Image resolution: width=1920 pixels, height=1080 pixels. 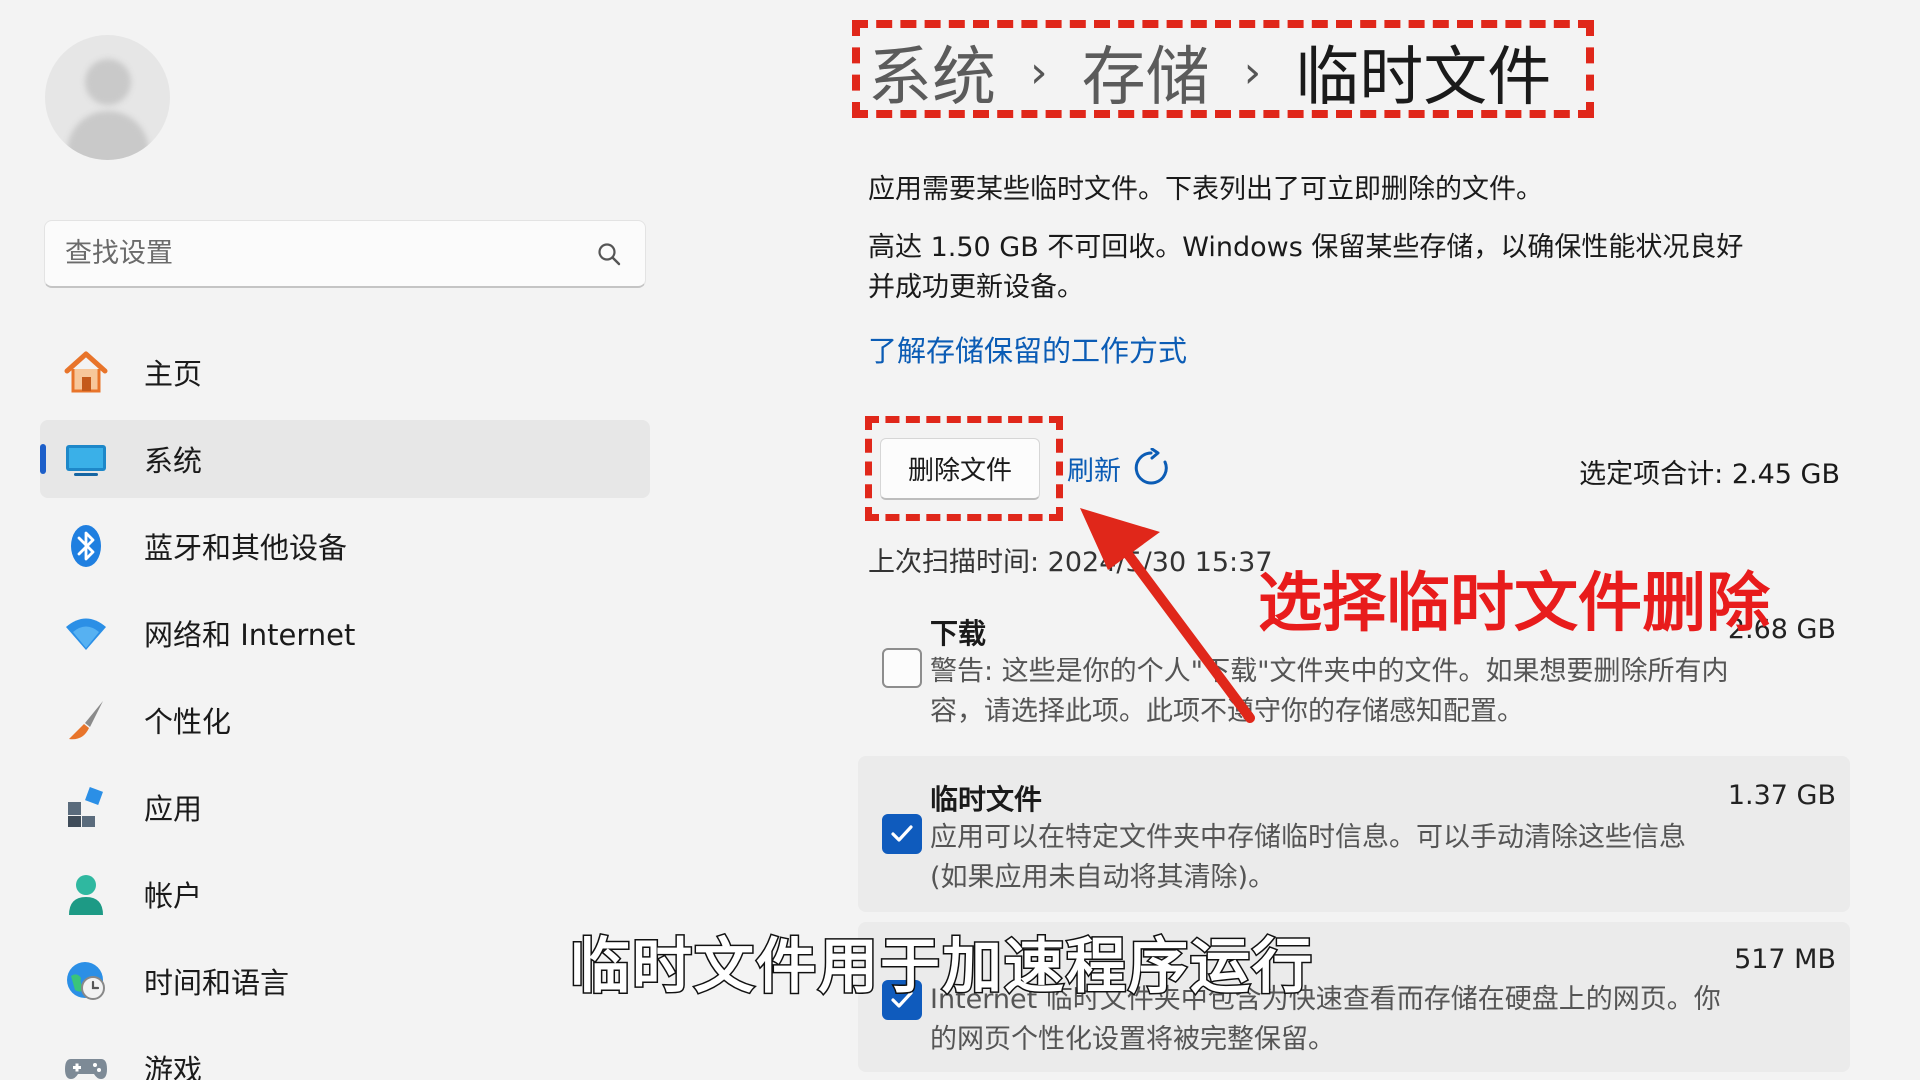 I want to click on sidebar-item-label: 蓝牙和其他设备, so click(x=246, y=548).